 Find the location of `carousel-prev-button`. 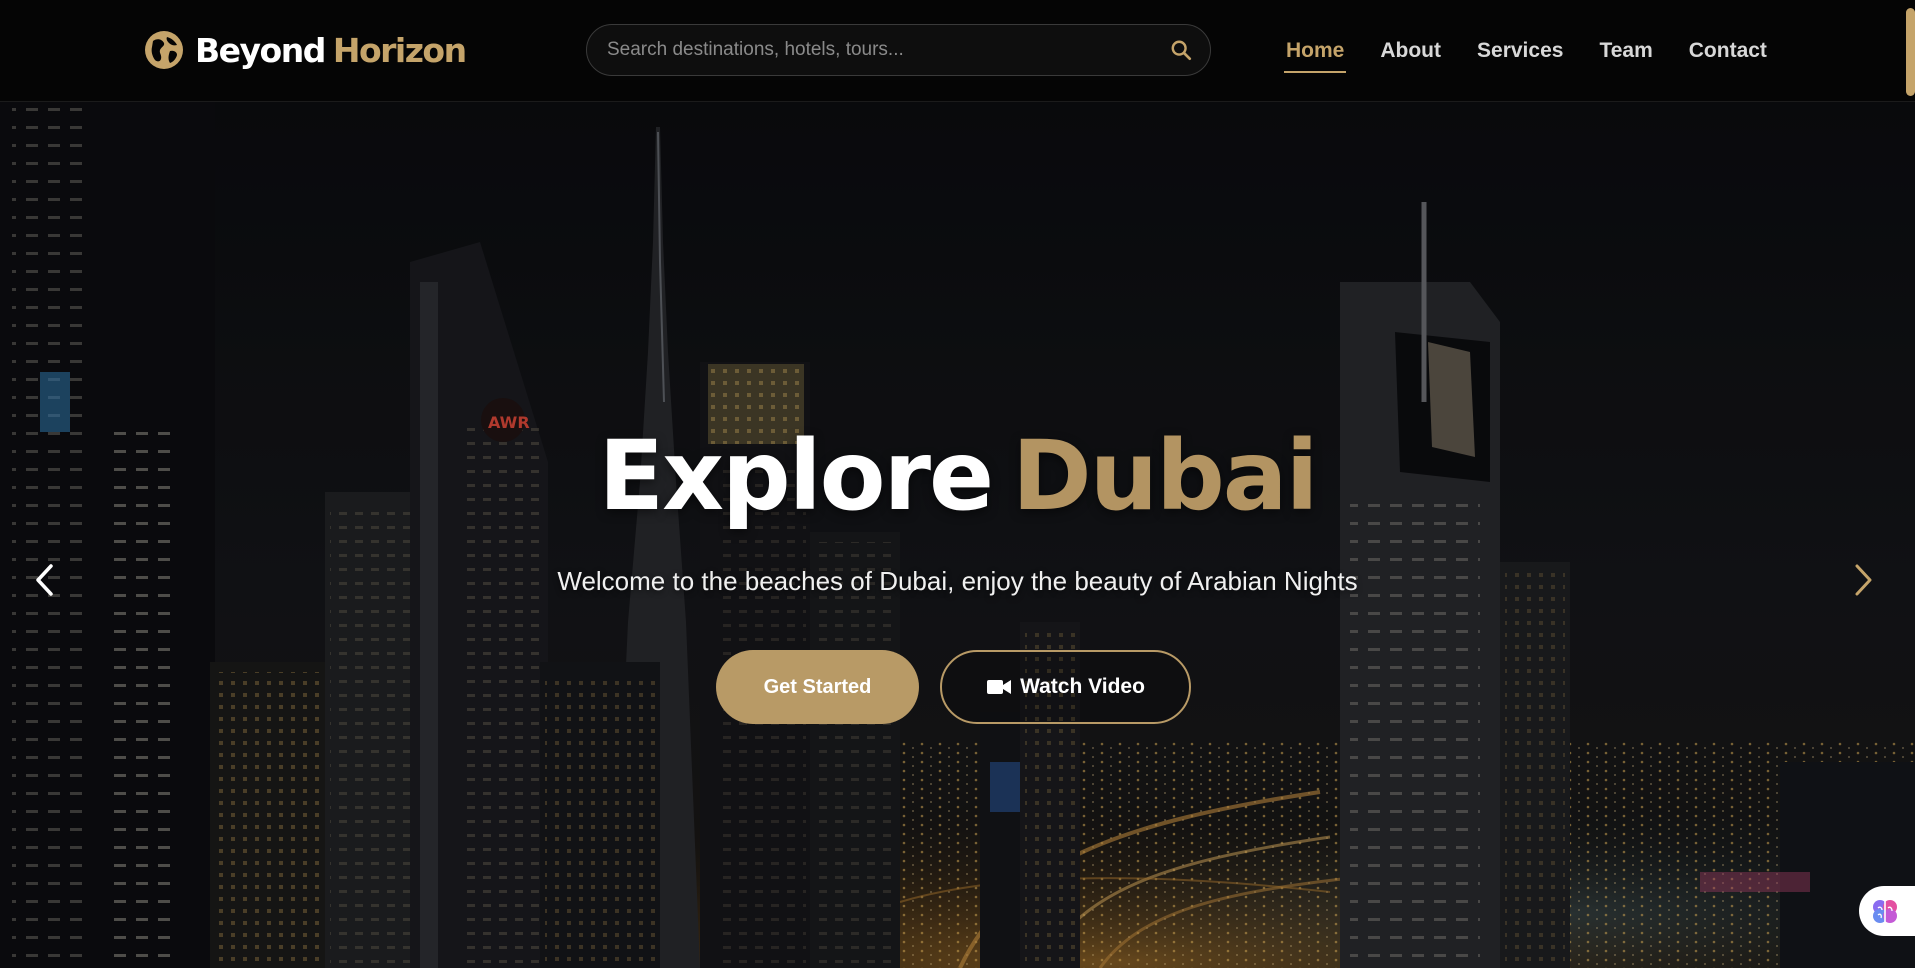

carousel-prev-button is located at coordinates (44, 580).